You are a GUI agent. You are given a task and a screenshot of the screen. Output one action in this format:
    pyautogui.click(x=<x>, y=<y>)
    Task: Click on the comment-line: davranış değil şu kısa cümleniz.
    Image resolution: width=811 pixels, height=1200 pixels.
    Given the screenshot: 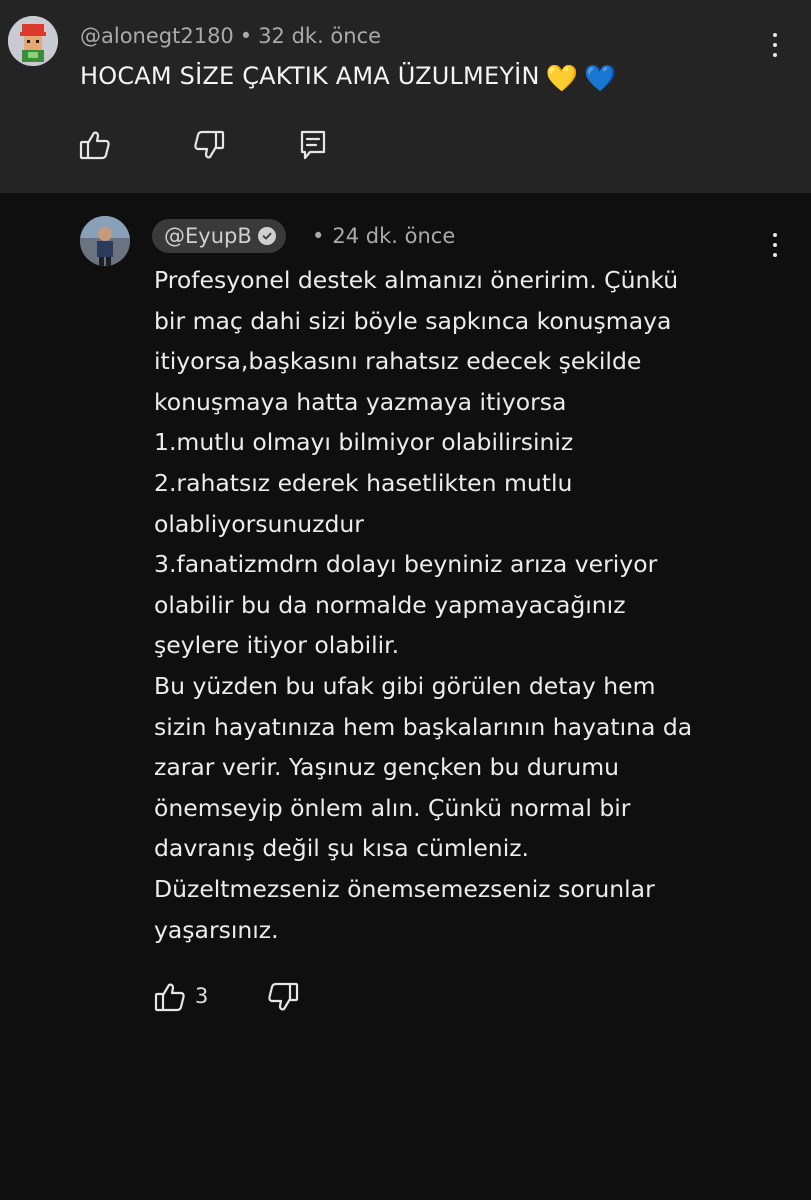 What is the action you would take?
    pyautogui.click(x=342, y=848)
    